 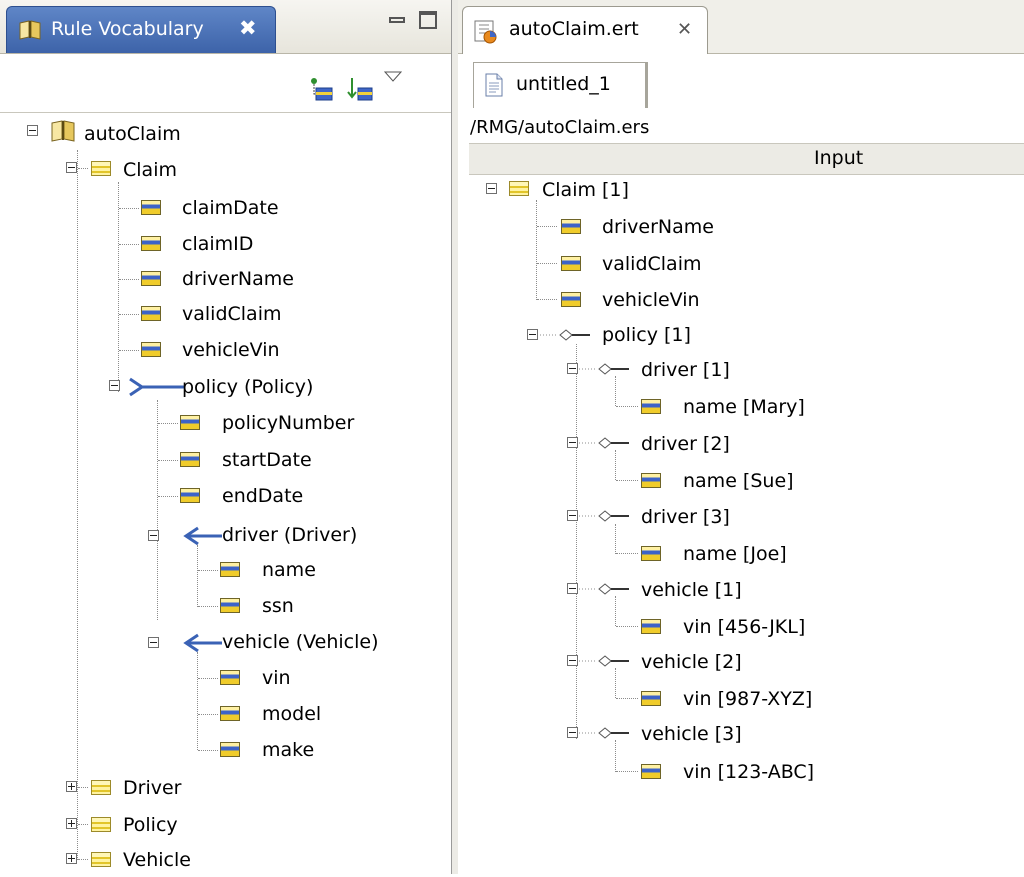 I want to click on tree-node-driver-1: driver [1], so click(x=685, y=369).